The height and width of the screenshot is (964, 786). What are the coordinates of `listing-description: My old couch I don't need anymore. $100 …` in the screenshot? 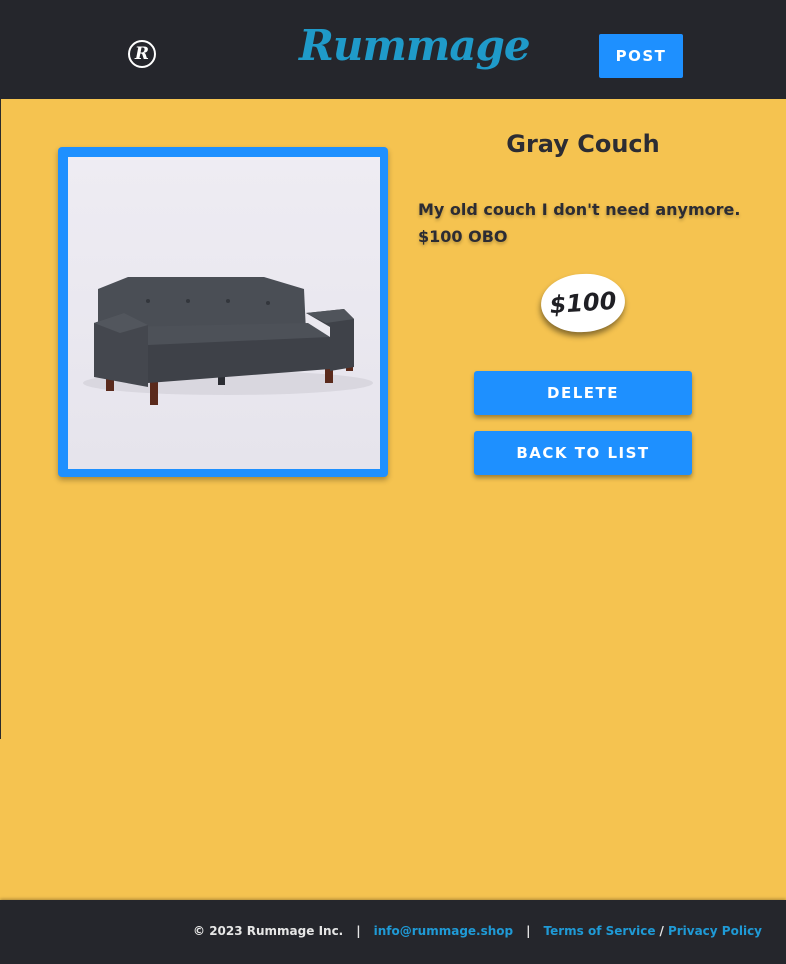 It's located at (579, 223).